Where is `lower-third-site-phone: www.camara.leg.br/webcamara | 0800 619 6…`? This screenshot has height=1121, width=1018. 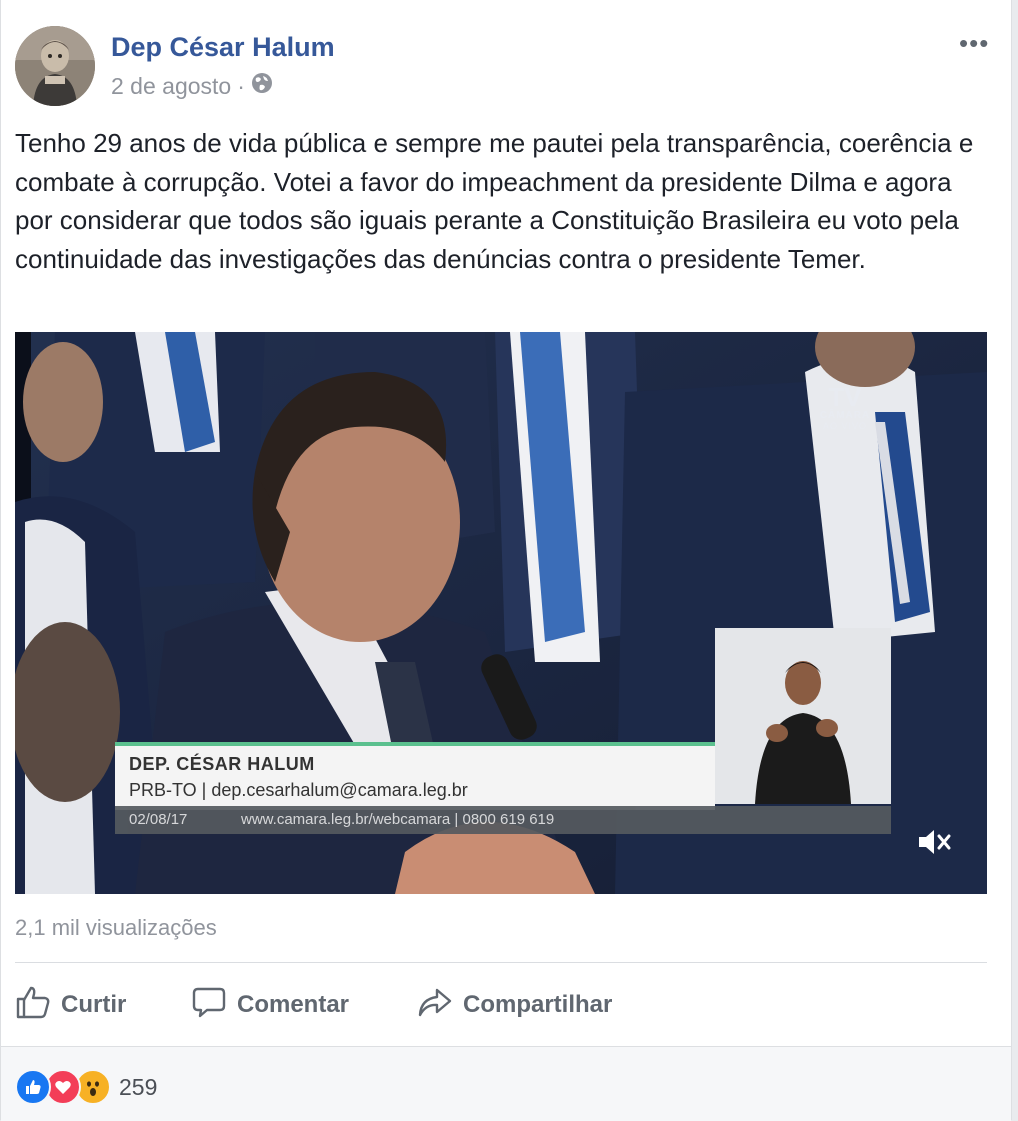 lower-third-site-phone: www.camara.leg.br/webcamara | 0800 619 6… is located at coordinates (398, 819).